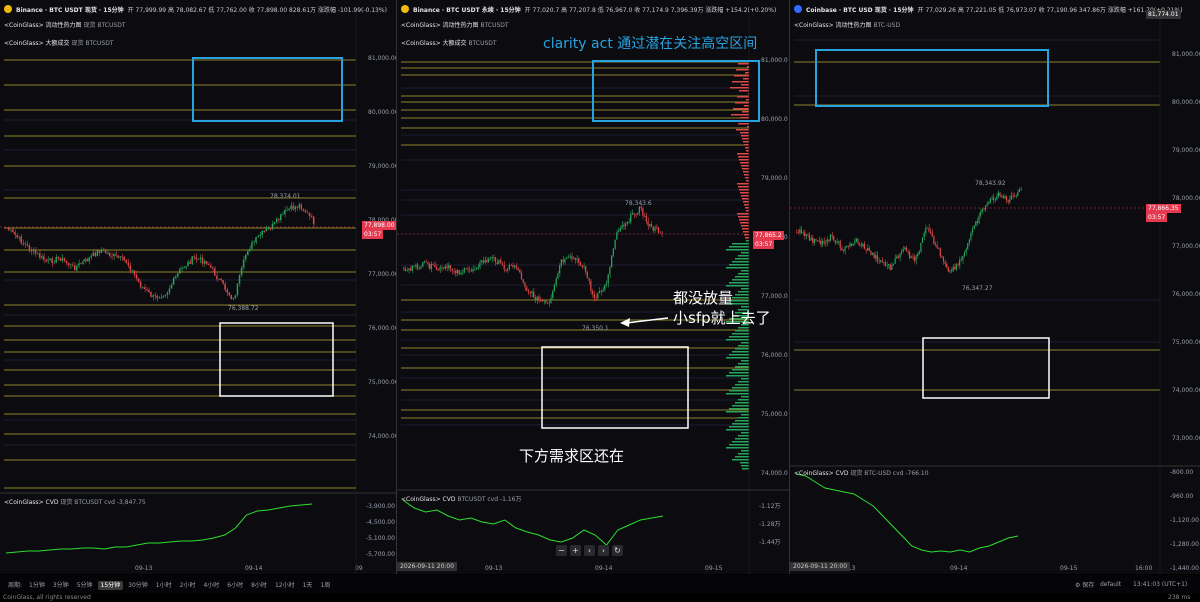 Image resolution: width=1200 pixels, height=602 pixels. I want to click on bigtrade-indicator-label: <CoinGlass> 大额成交 BTCUSDT, so click(449, 42).